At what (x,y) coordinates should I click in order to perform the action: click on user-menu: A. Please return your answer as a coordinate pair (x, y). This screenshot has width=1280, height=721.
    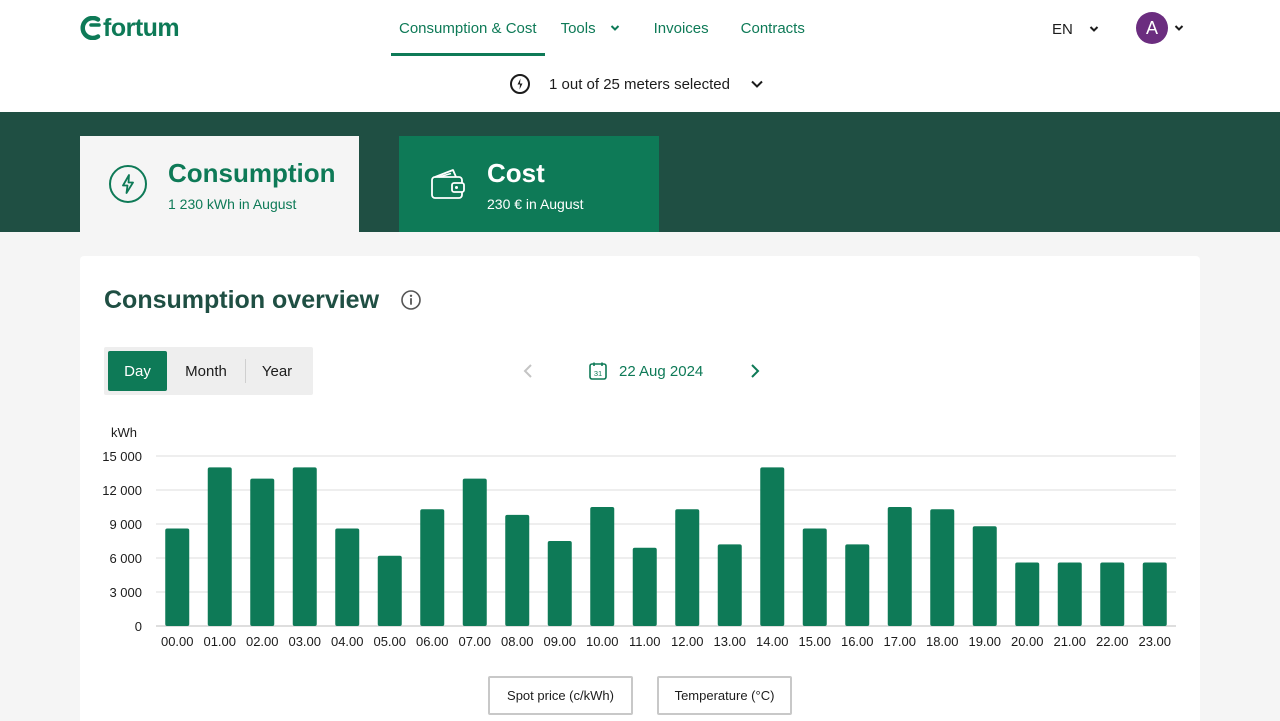
    Looking at the image, I should click on (1160, 28).